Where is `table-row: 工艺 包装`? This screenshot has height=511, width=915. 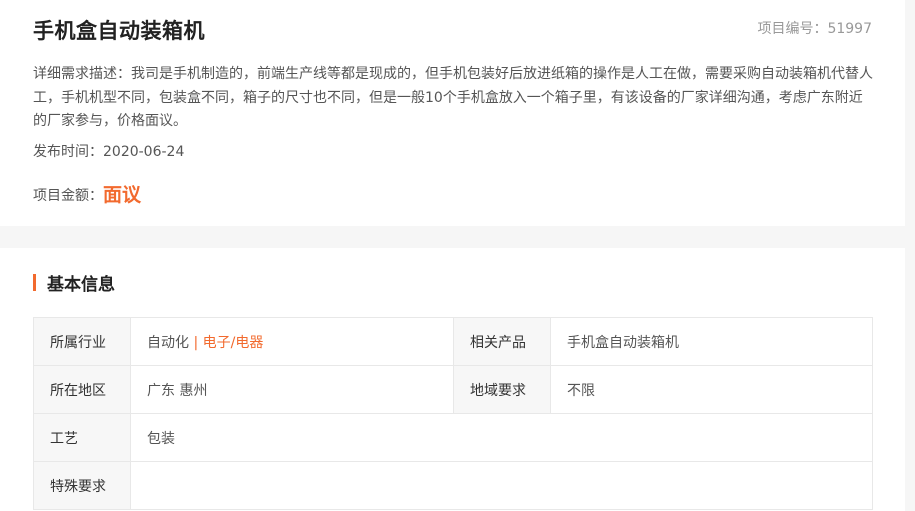
table-row: 工艺 包装 is located at coordinates (453, 437).